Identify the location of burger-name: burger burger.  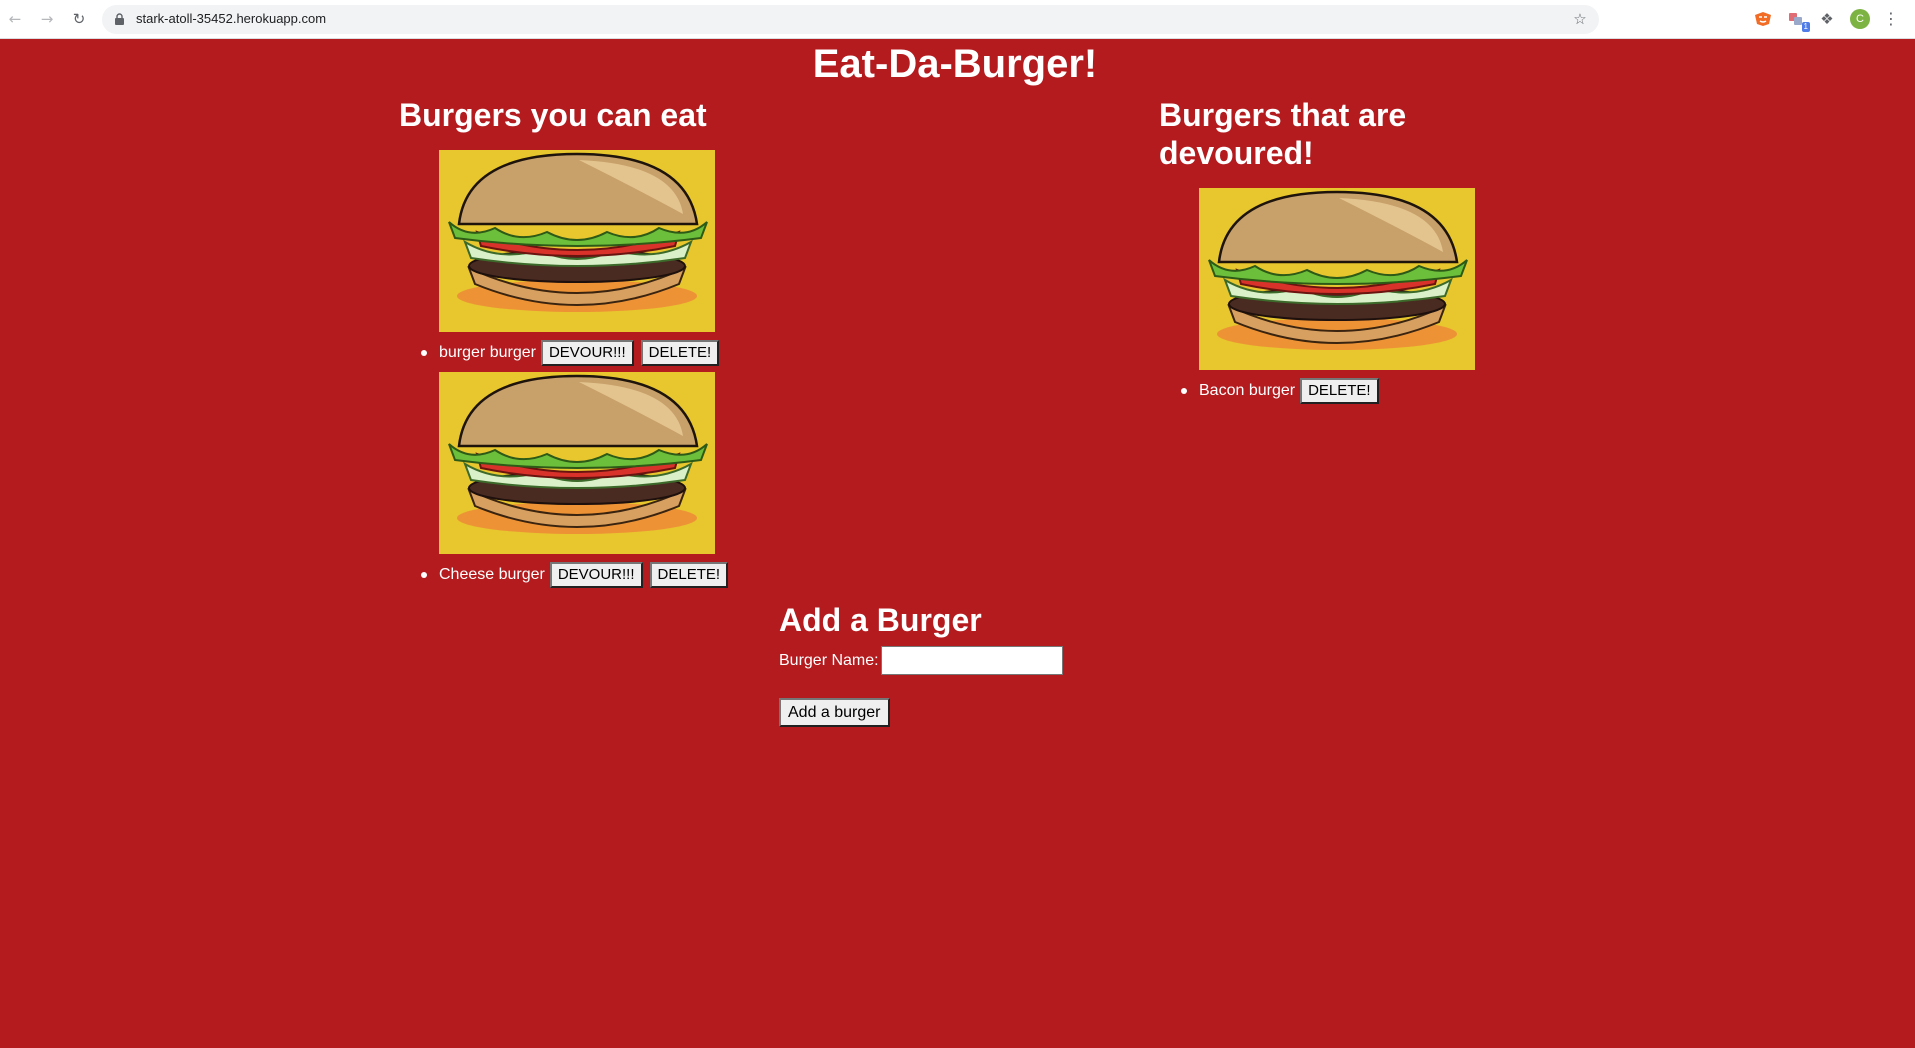
(487, 352).